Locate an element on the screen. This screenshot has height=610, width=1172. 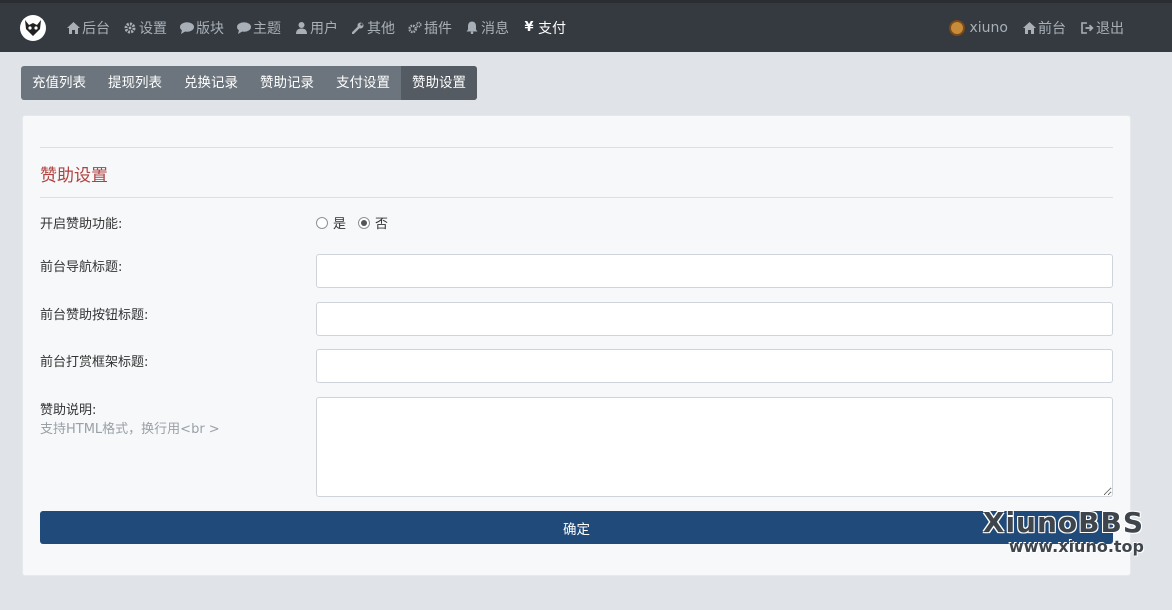
nav-menu: 后台 设置 版块 主题 用户 其他 插件 消息 ¥ 支付 is located at coordinates (322, 27).